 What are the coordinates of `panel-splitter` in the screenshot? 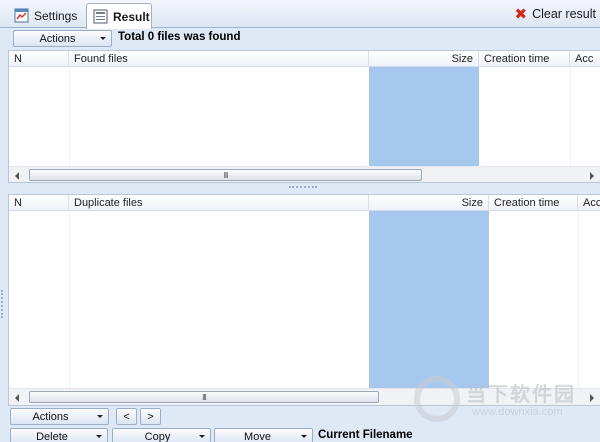 It's located at (303, 187).